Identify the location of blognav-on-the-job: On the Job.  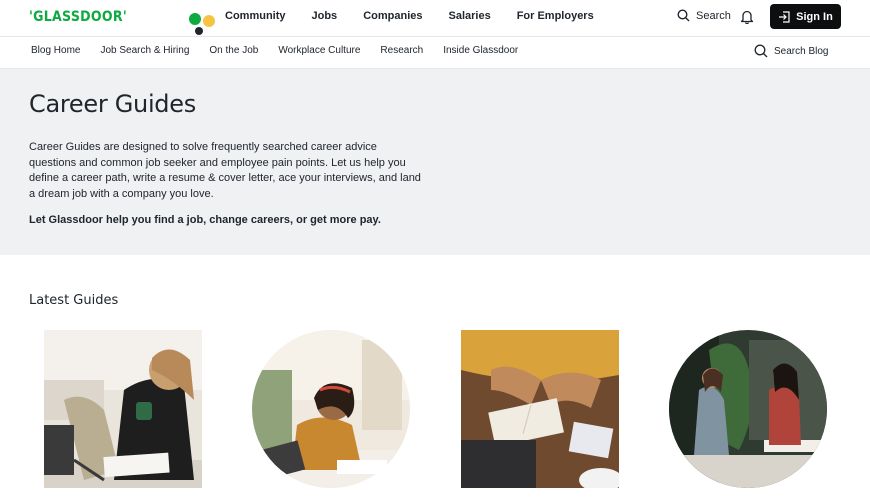
(233, 50).